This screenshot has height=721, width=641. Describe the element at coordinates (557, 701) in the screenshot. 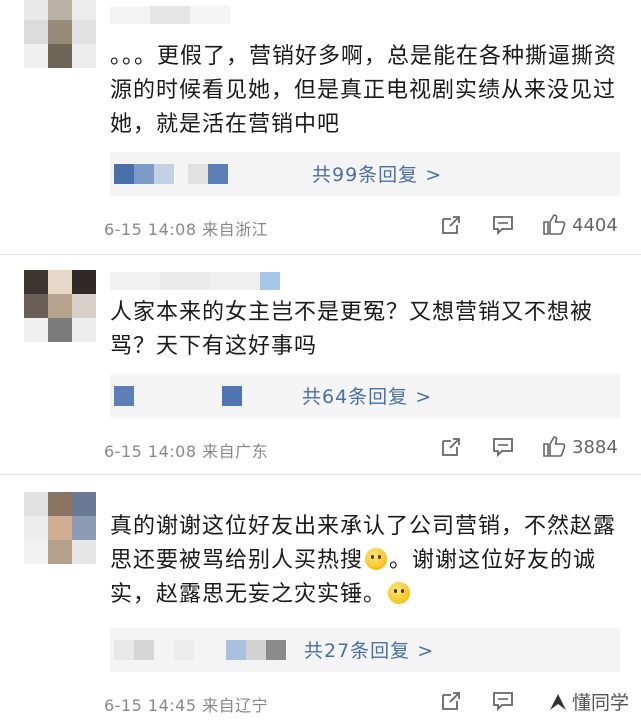

I see `watermark-logo-icon` at that location.